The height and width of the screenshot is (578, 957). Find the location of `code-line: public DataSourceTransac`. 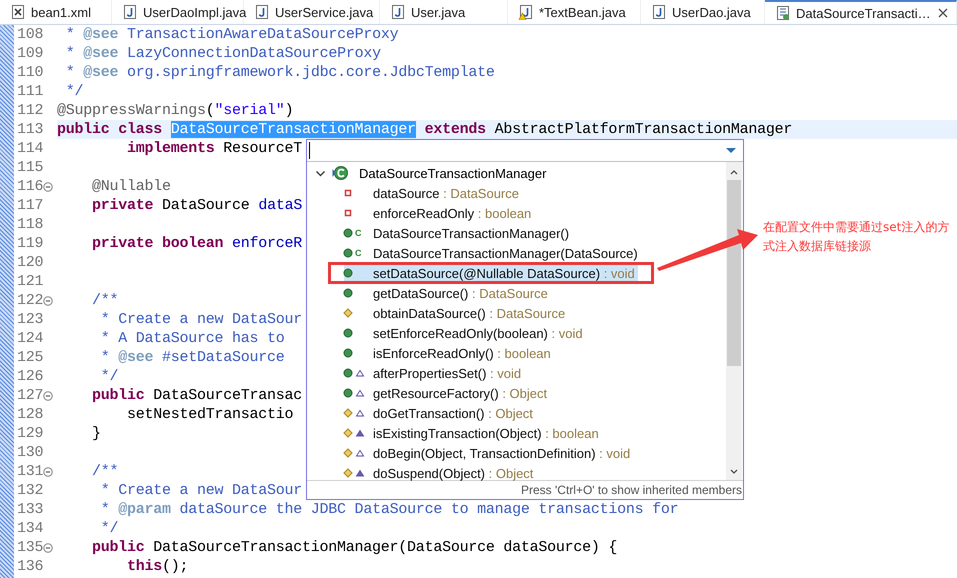

code-line: public DataSourceTransac is located at coordinates (196, 395).